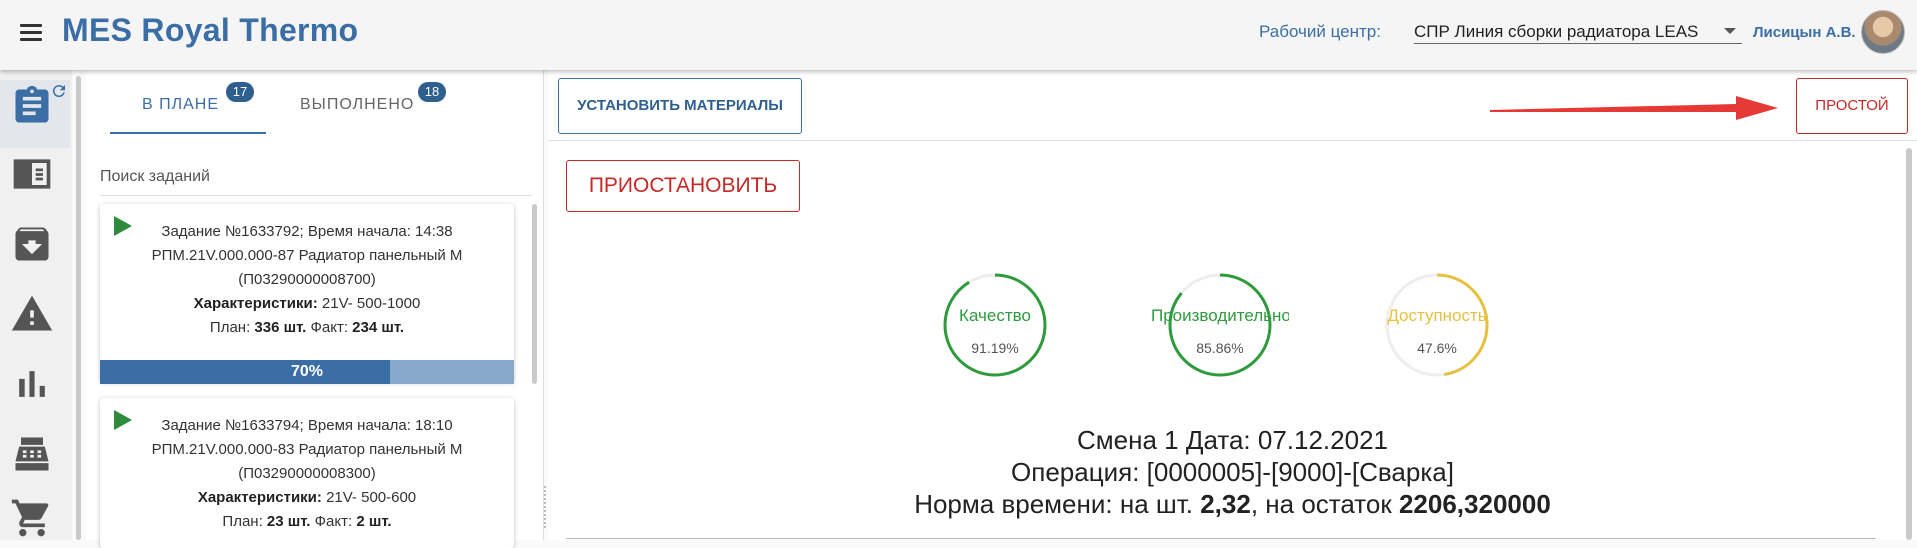  Describe the element at coordinates (1320, 31) in the screenshot. I see `work-center-label: Рабочий центр:` at that location.